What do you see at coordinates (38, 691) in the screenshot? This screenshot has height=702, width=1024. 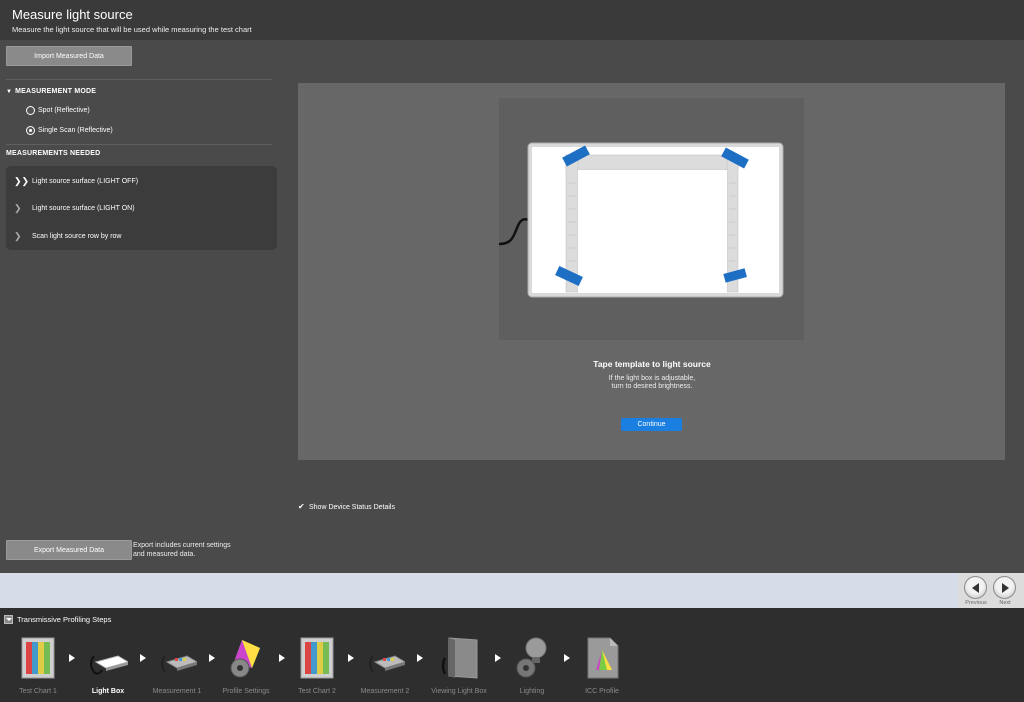 I see `step-label: Test Chart 1` at bounding box center [38, 691].